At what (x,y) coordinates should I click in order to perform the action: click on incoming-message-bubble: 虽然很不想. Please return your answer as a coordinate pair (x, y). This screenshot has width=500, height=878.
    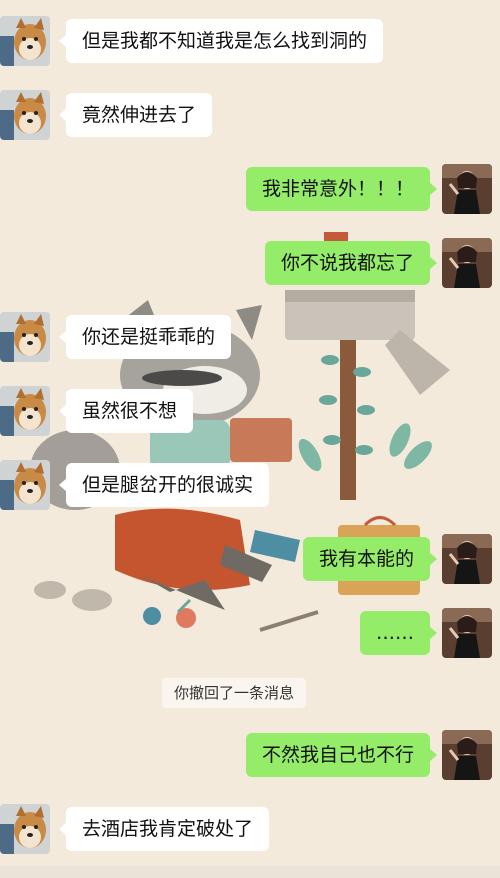
    Looking at the image, I should click on (126, 411).